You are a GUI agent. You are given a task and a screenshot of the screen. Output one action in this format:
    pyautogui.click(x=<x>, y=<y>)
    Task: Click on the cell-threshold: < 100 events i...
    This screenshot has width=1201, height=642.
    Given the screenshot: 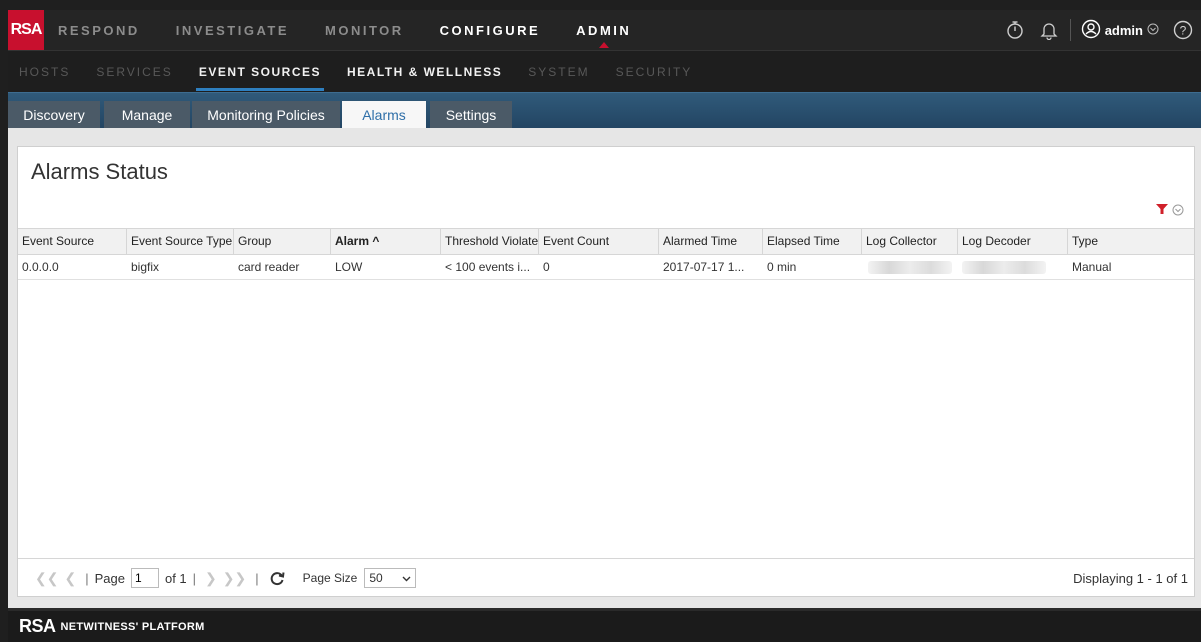 What is the action you would take?
    pyautogui.click(x=488, y=267)
    